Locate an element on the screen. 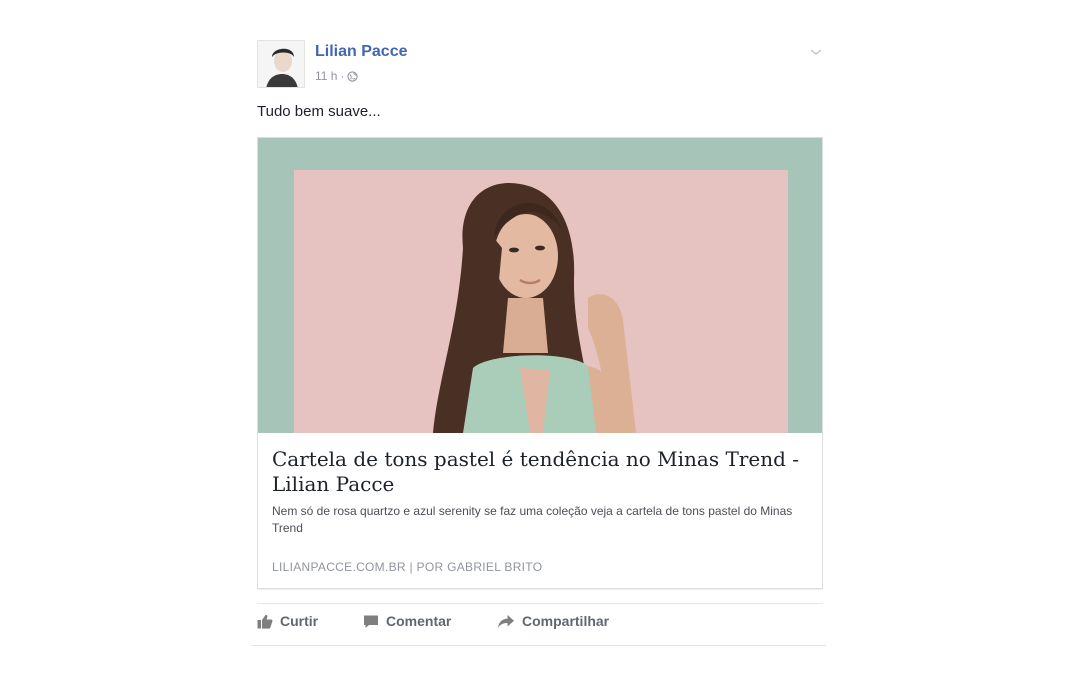  share-button: Compartilhar is located at coordinates (553, 621).